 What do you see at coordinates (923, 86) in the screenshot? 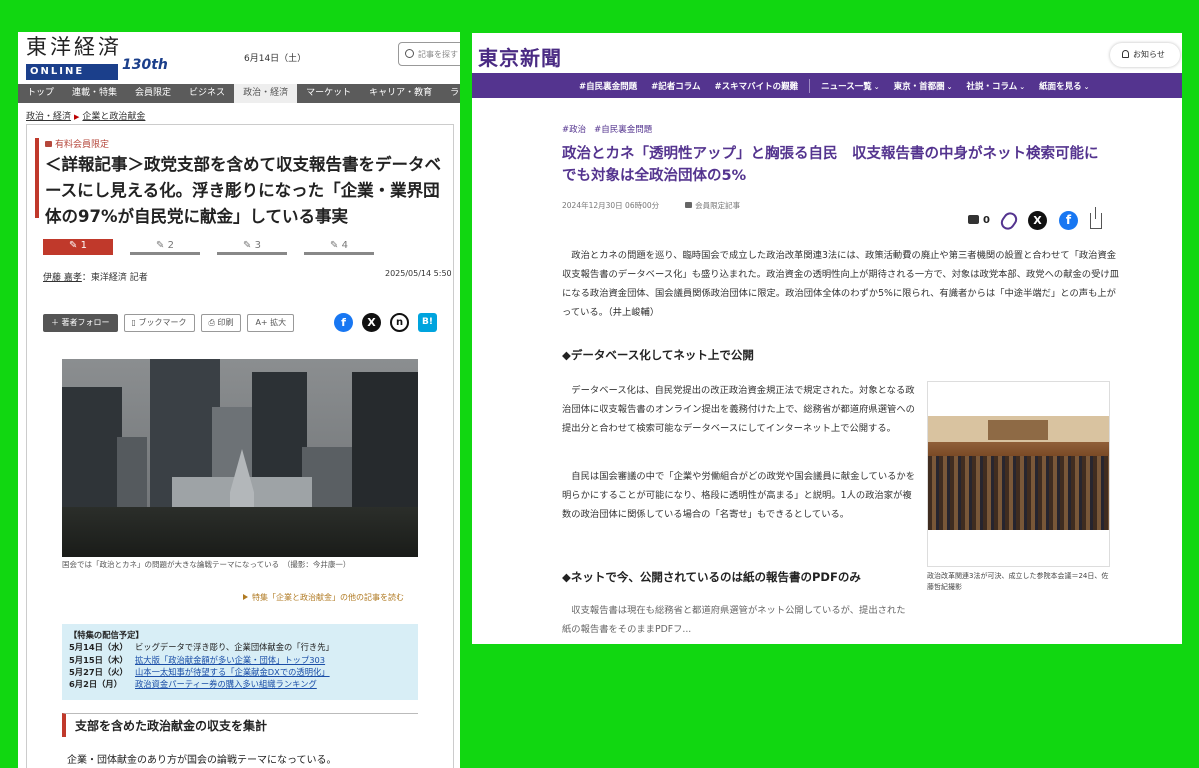
I see `nav-item: 東京・首都圏 ⌄` at bounding box center [923, 86].